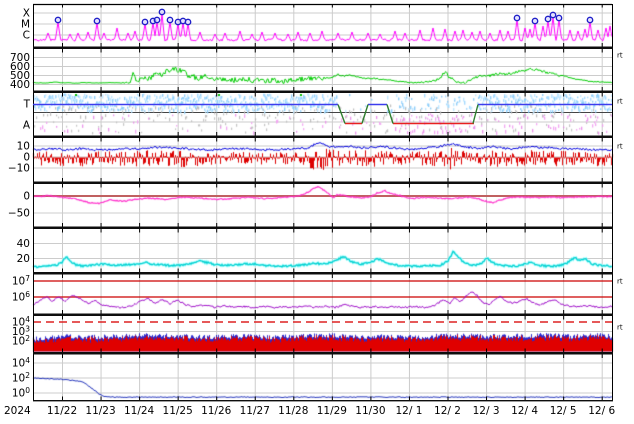 The height and width of the screenshot is (424, 634). Describe the element at coordinates (20, 85) in the screenshot. I see `axis-label: 400` at that location.